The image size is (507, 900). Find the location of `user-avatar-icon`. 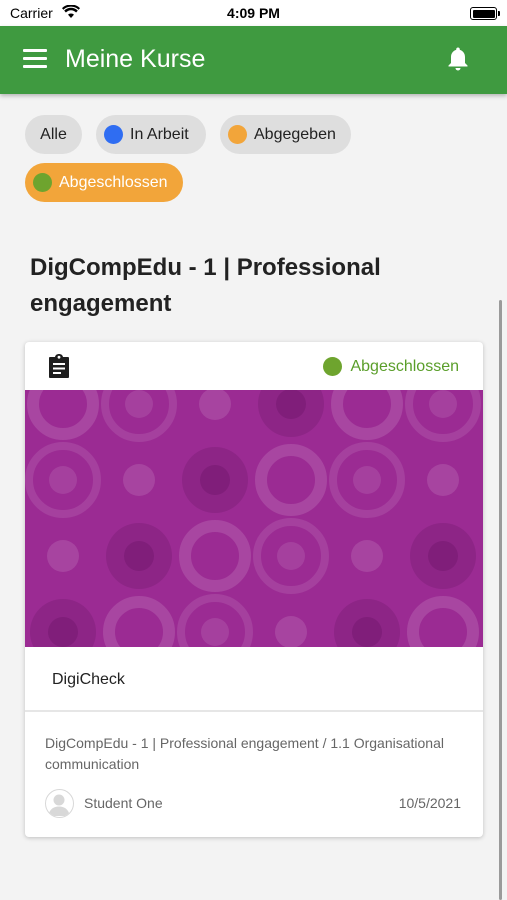

user-avatar-icon is located at coordinates (59, 805).